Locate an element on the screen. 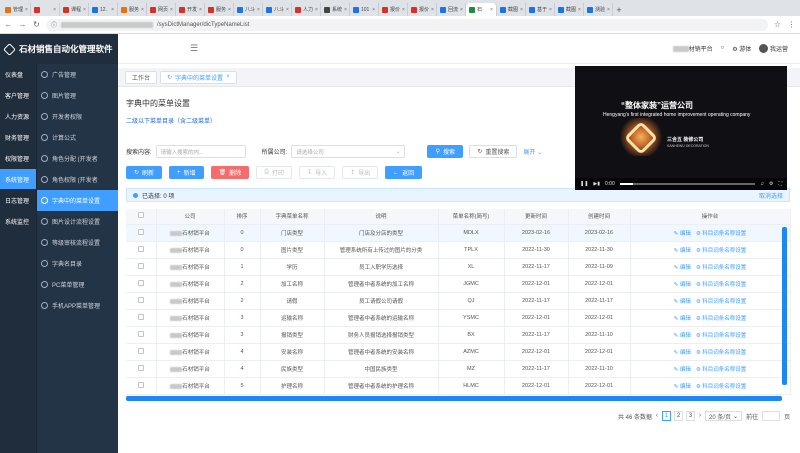  horizontal-scrollbar is located at coordinates (454, 398).